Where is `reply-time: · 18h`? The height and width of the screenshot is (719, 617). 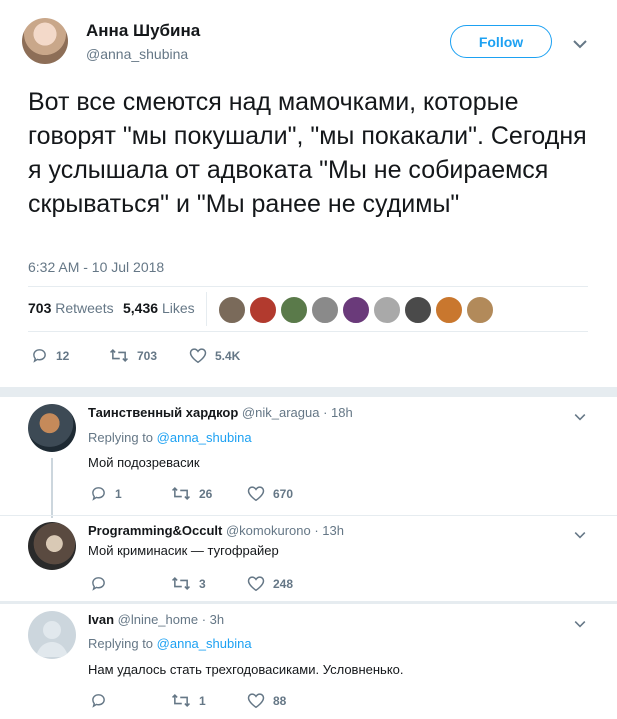
reply-time: · 18h is located at coordinates (338, 412).